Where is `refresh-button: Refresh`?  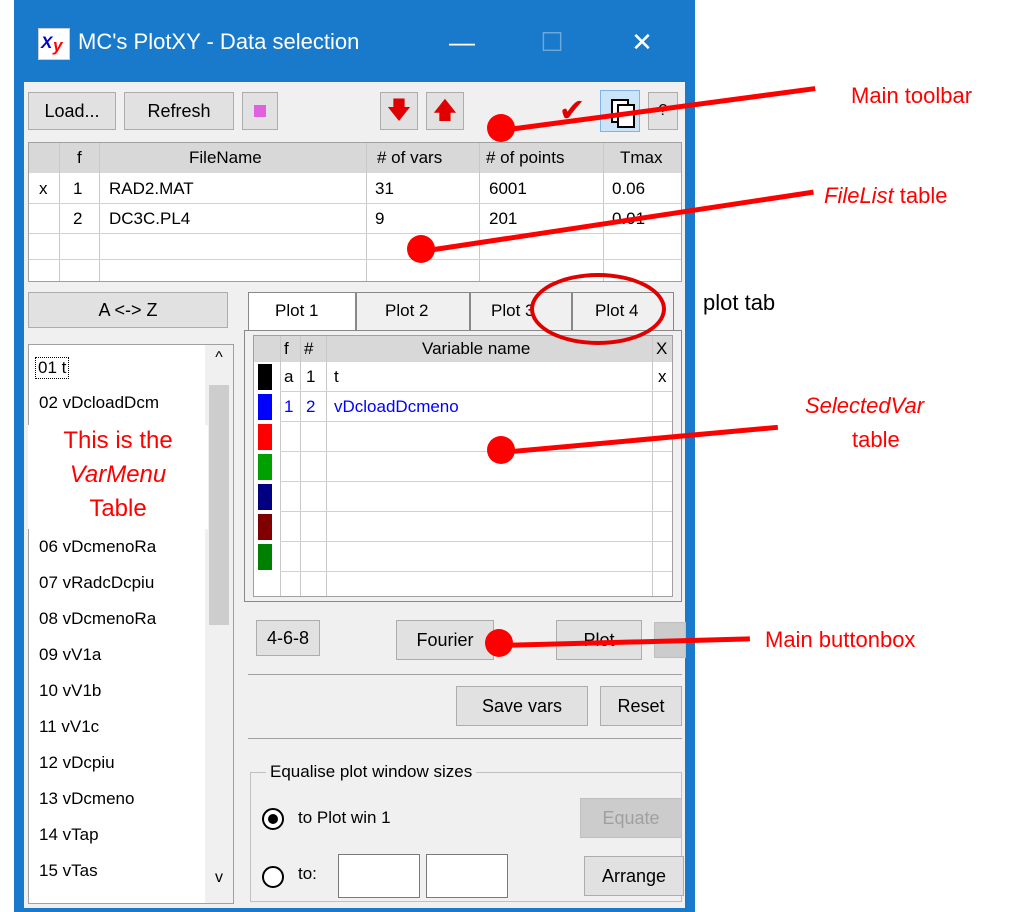
refresh-button: Refresh is located at coordinates (179, 111).